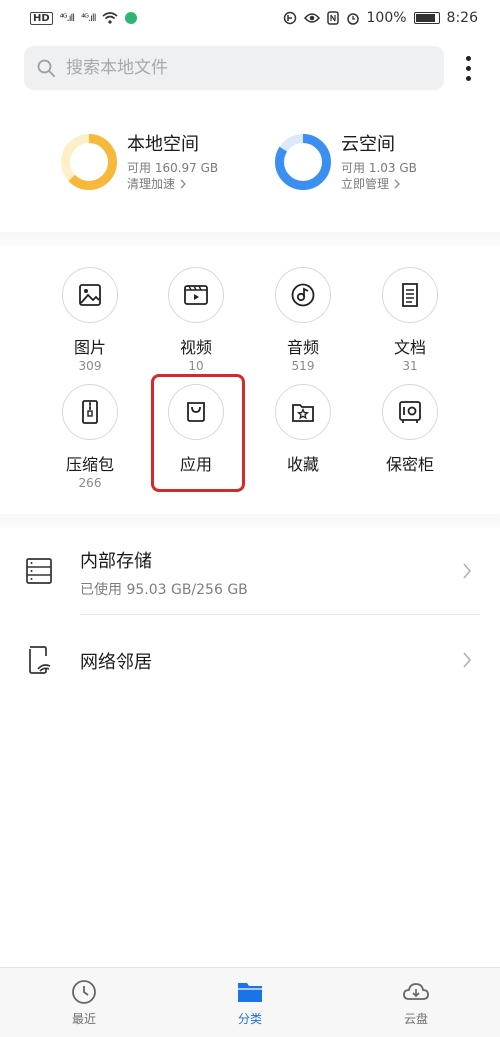 This screenshot has width=500, height=1037. I want to click on category-label: 收藏, so click(302, 464).